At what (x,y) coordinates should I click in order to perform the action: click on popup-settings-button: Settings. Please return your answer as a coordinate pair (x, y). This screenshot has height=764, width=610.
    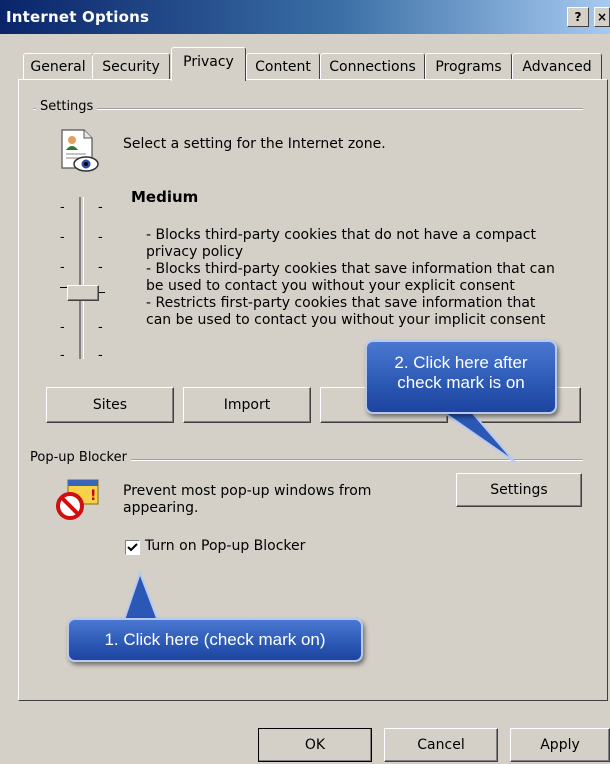
    Looking at the image, I should click on (519, 490).